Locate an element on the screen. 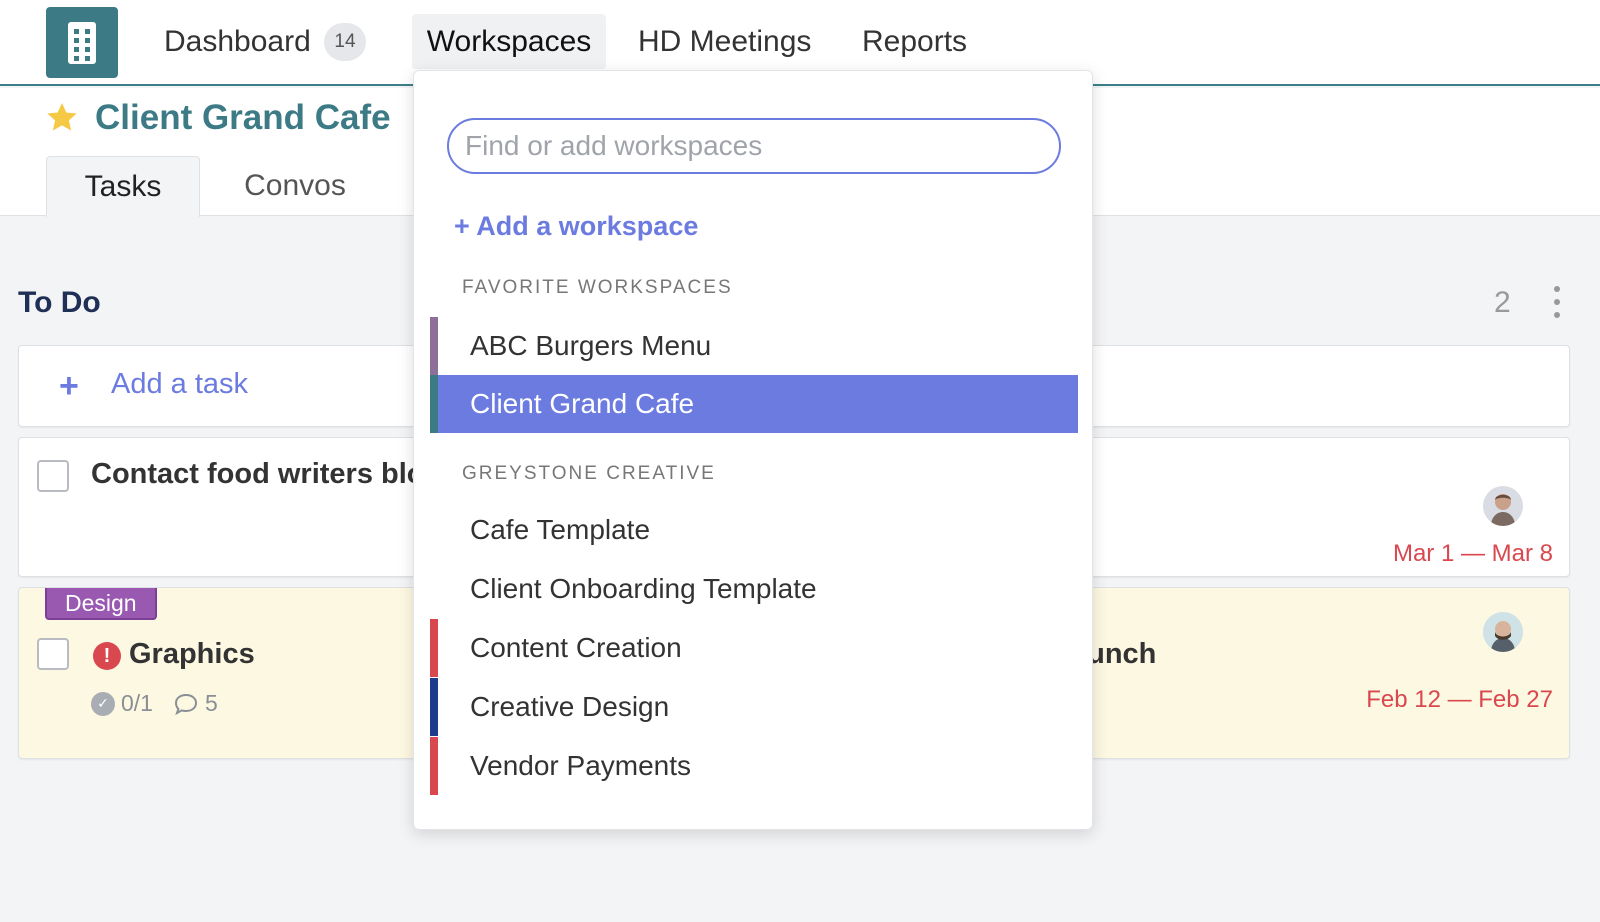 The image size is (1600, 922). workspace-item-client-grand-cafe: Client Grand Cafe is located at coordinates (754, 404).